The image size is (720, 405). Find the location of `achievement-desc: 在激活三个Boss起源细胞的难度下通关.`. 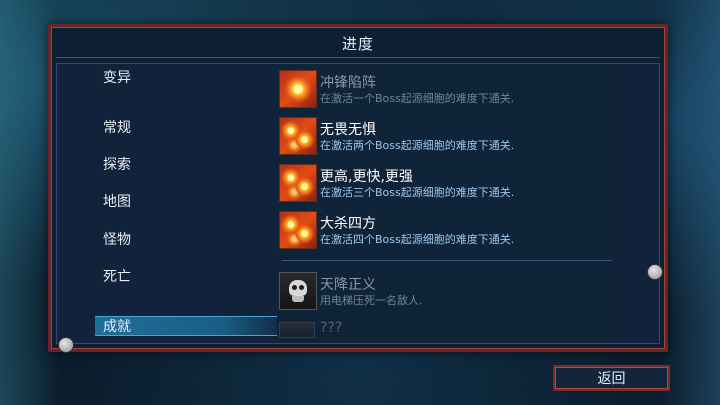

achievement-desc: 在激活三个Boss起源细胞的难度下通关. is located at coordinates (417, 192).